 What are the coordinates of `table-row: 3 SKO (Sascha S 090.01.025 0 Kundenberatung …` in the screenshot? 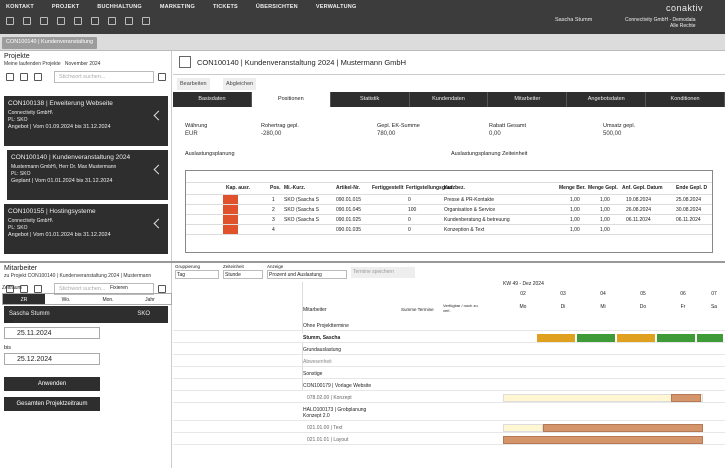 It's located at (449, 220).